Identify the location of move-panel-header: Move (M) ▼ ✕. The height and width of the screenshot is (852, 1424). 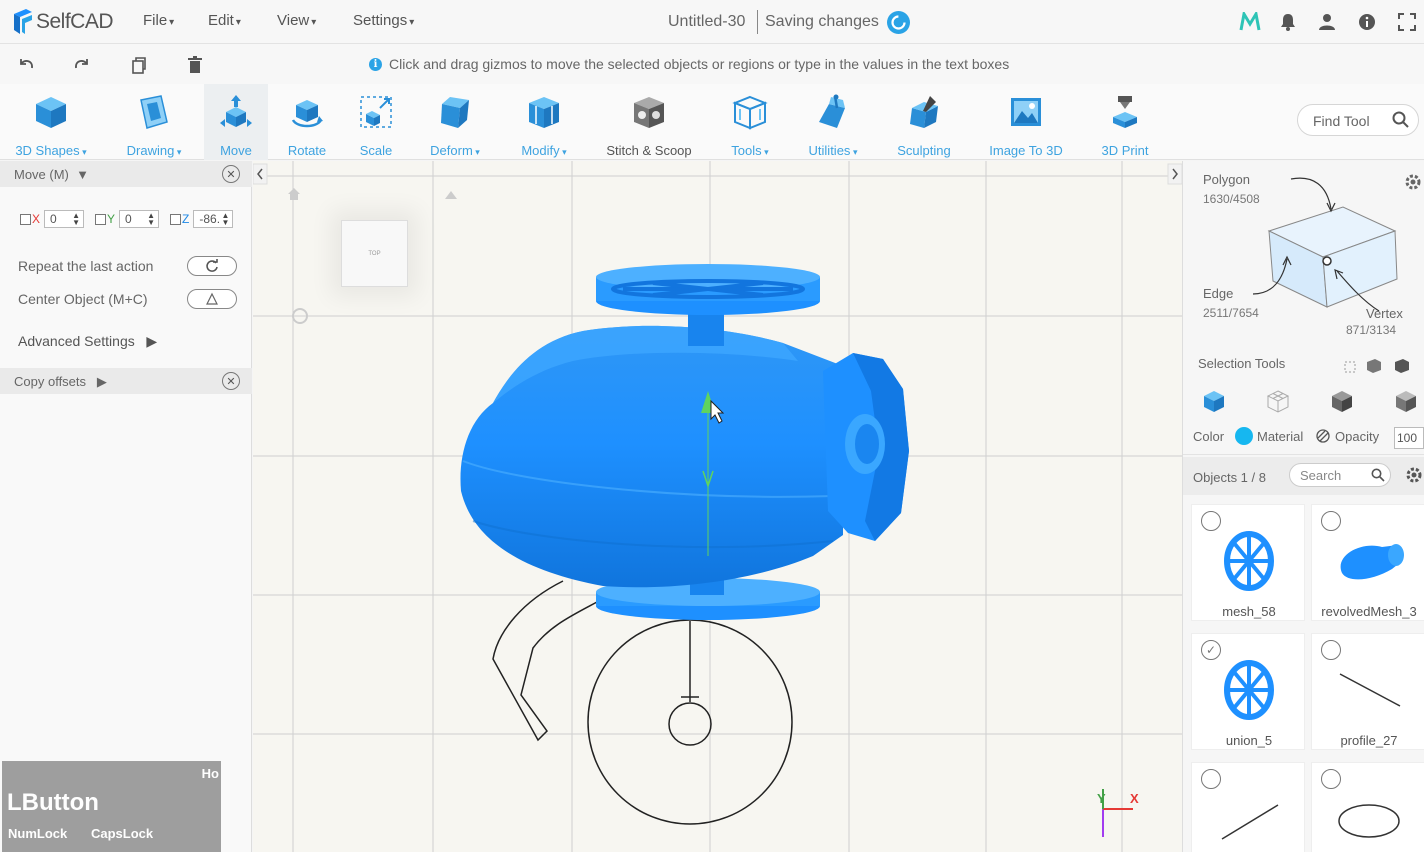
(126, 174).